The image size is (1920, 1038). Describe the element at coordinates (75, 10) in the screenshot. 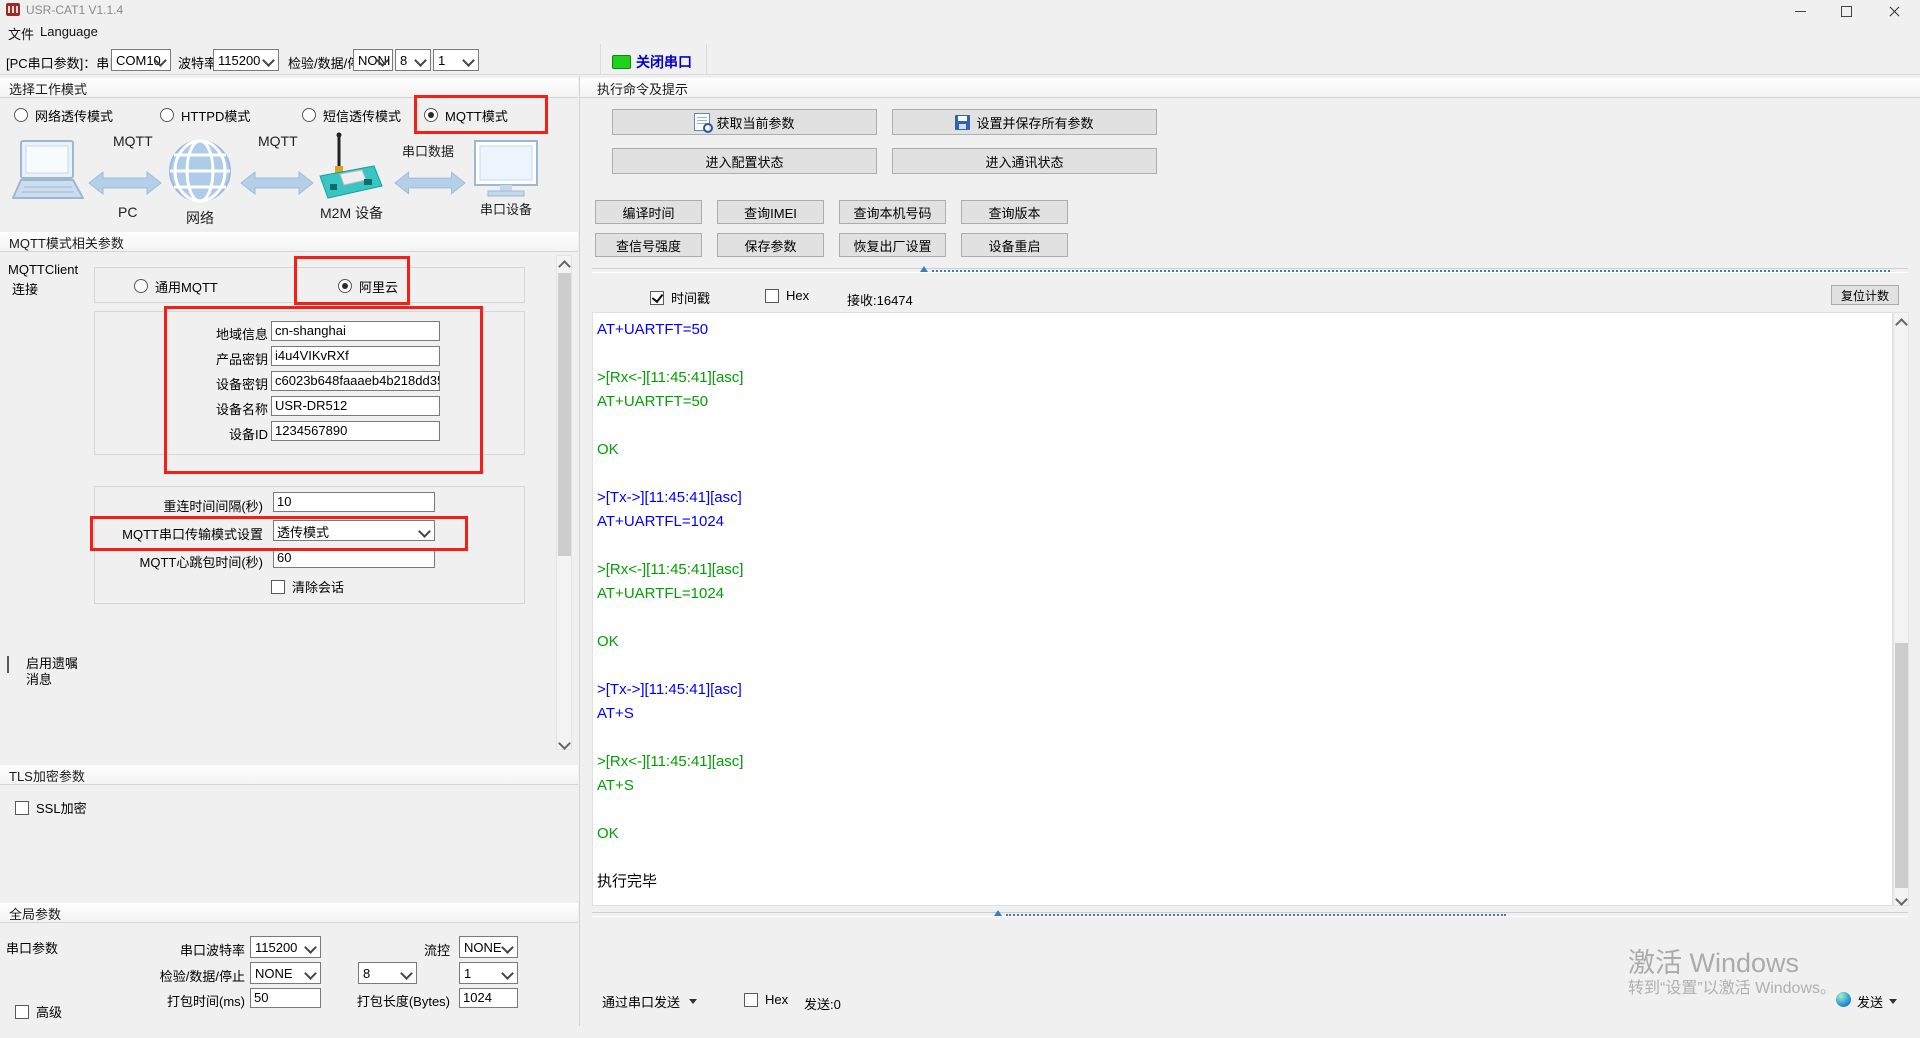

I see `window-title: USR-CAT1 V1.1.4` at that location.